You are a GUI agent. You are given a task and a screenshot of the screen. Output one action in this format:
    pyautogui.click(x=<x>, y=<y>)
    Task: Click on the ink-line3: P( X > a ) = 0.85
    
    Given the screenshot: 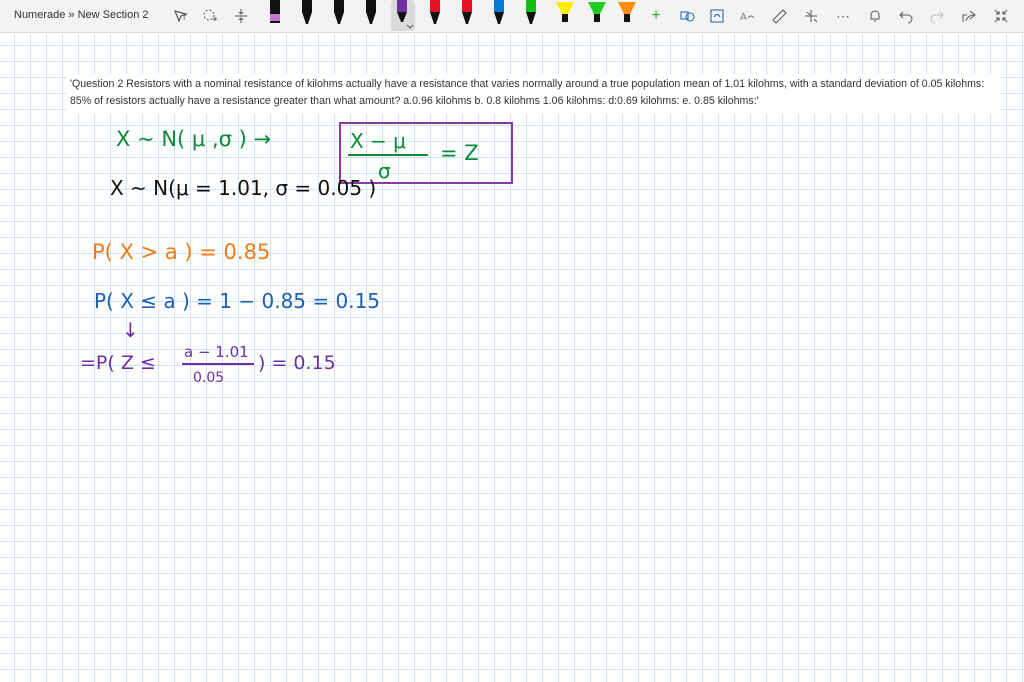 What is the action you would take?
    pyautogui.click(x=181, y=252)
    